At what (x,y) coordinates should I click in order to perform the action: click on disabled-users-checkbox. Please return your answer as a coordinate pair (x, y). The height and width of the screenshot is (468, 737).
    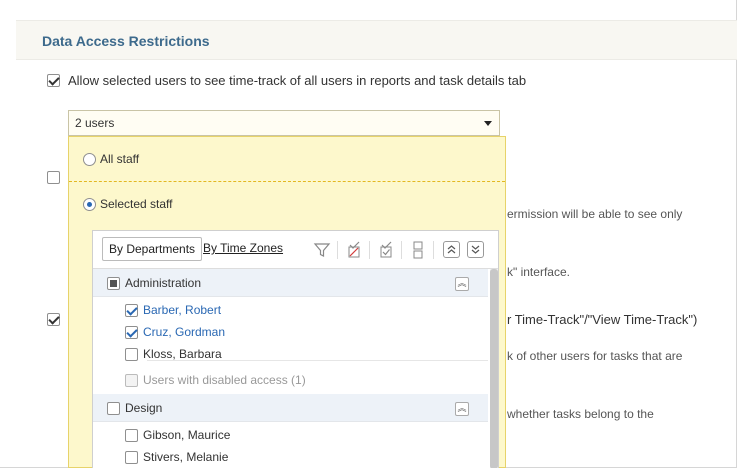
    Looking at the image, I should click on (131, 380).